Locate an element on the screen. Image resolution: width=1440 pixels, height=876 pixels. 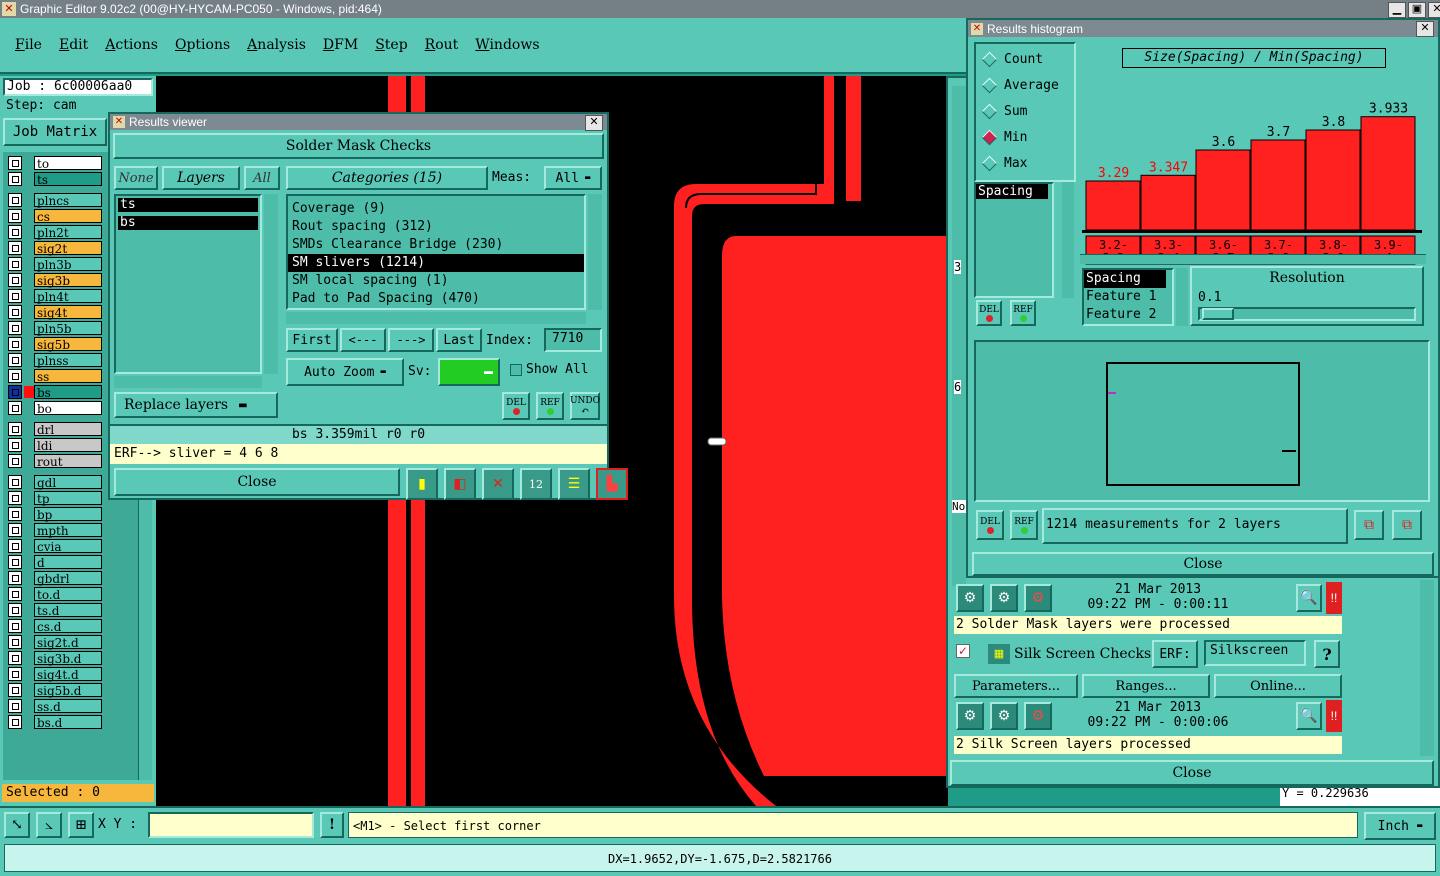
close-icon: ✕ is located at coordinates (1425, 29).